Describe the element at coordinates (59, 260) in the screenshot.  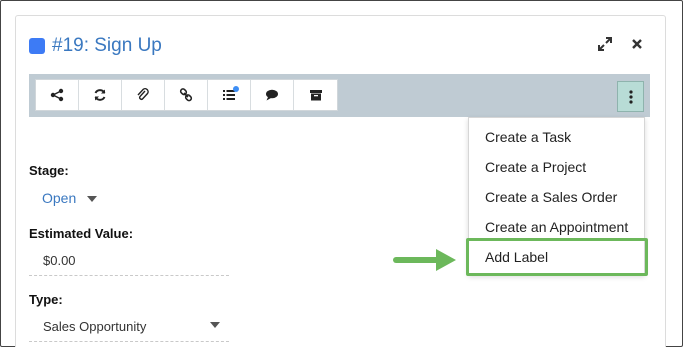
I see `estimated-value-field: $0.00` at that location.